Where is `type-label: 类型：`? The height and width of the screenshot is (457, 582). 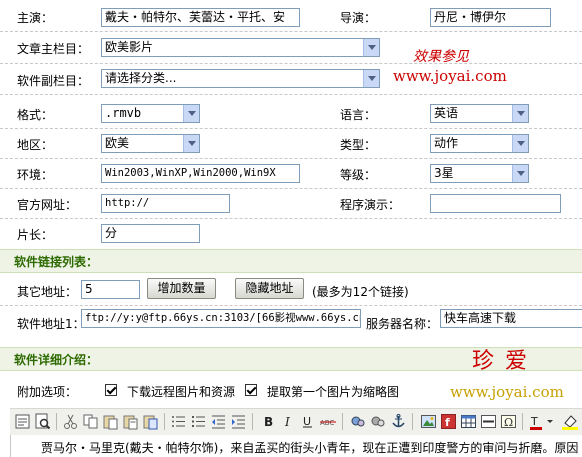 type-label: 类型： is located at coordinates (358, 145).